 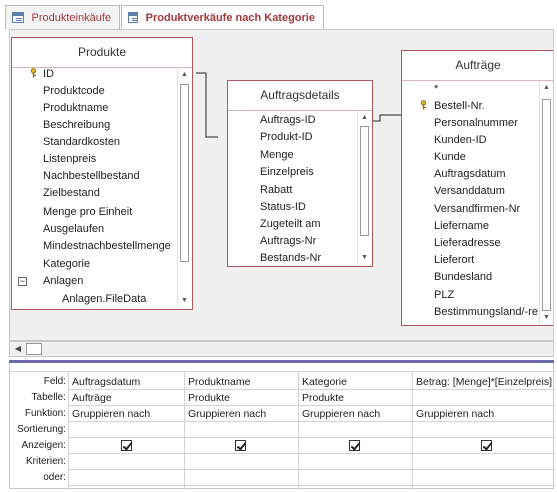 What do you see at coordinates (276, 190) in the screenshot?
I see `field-item: Rabatt` at bounding box center [276, 190].